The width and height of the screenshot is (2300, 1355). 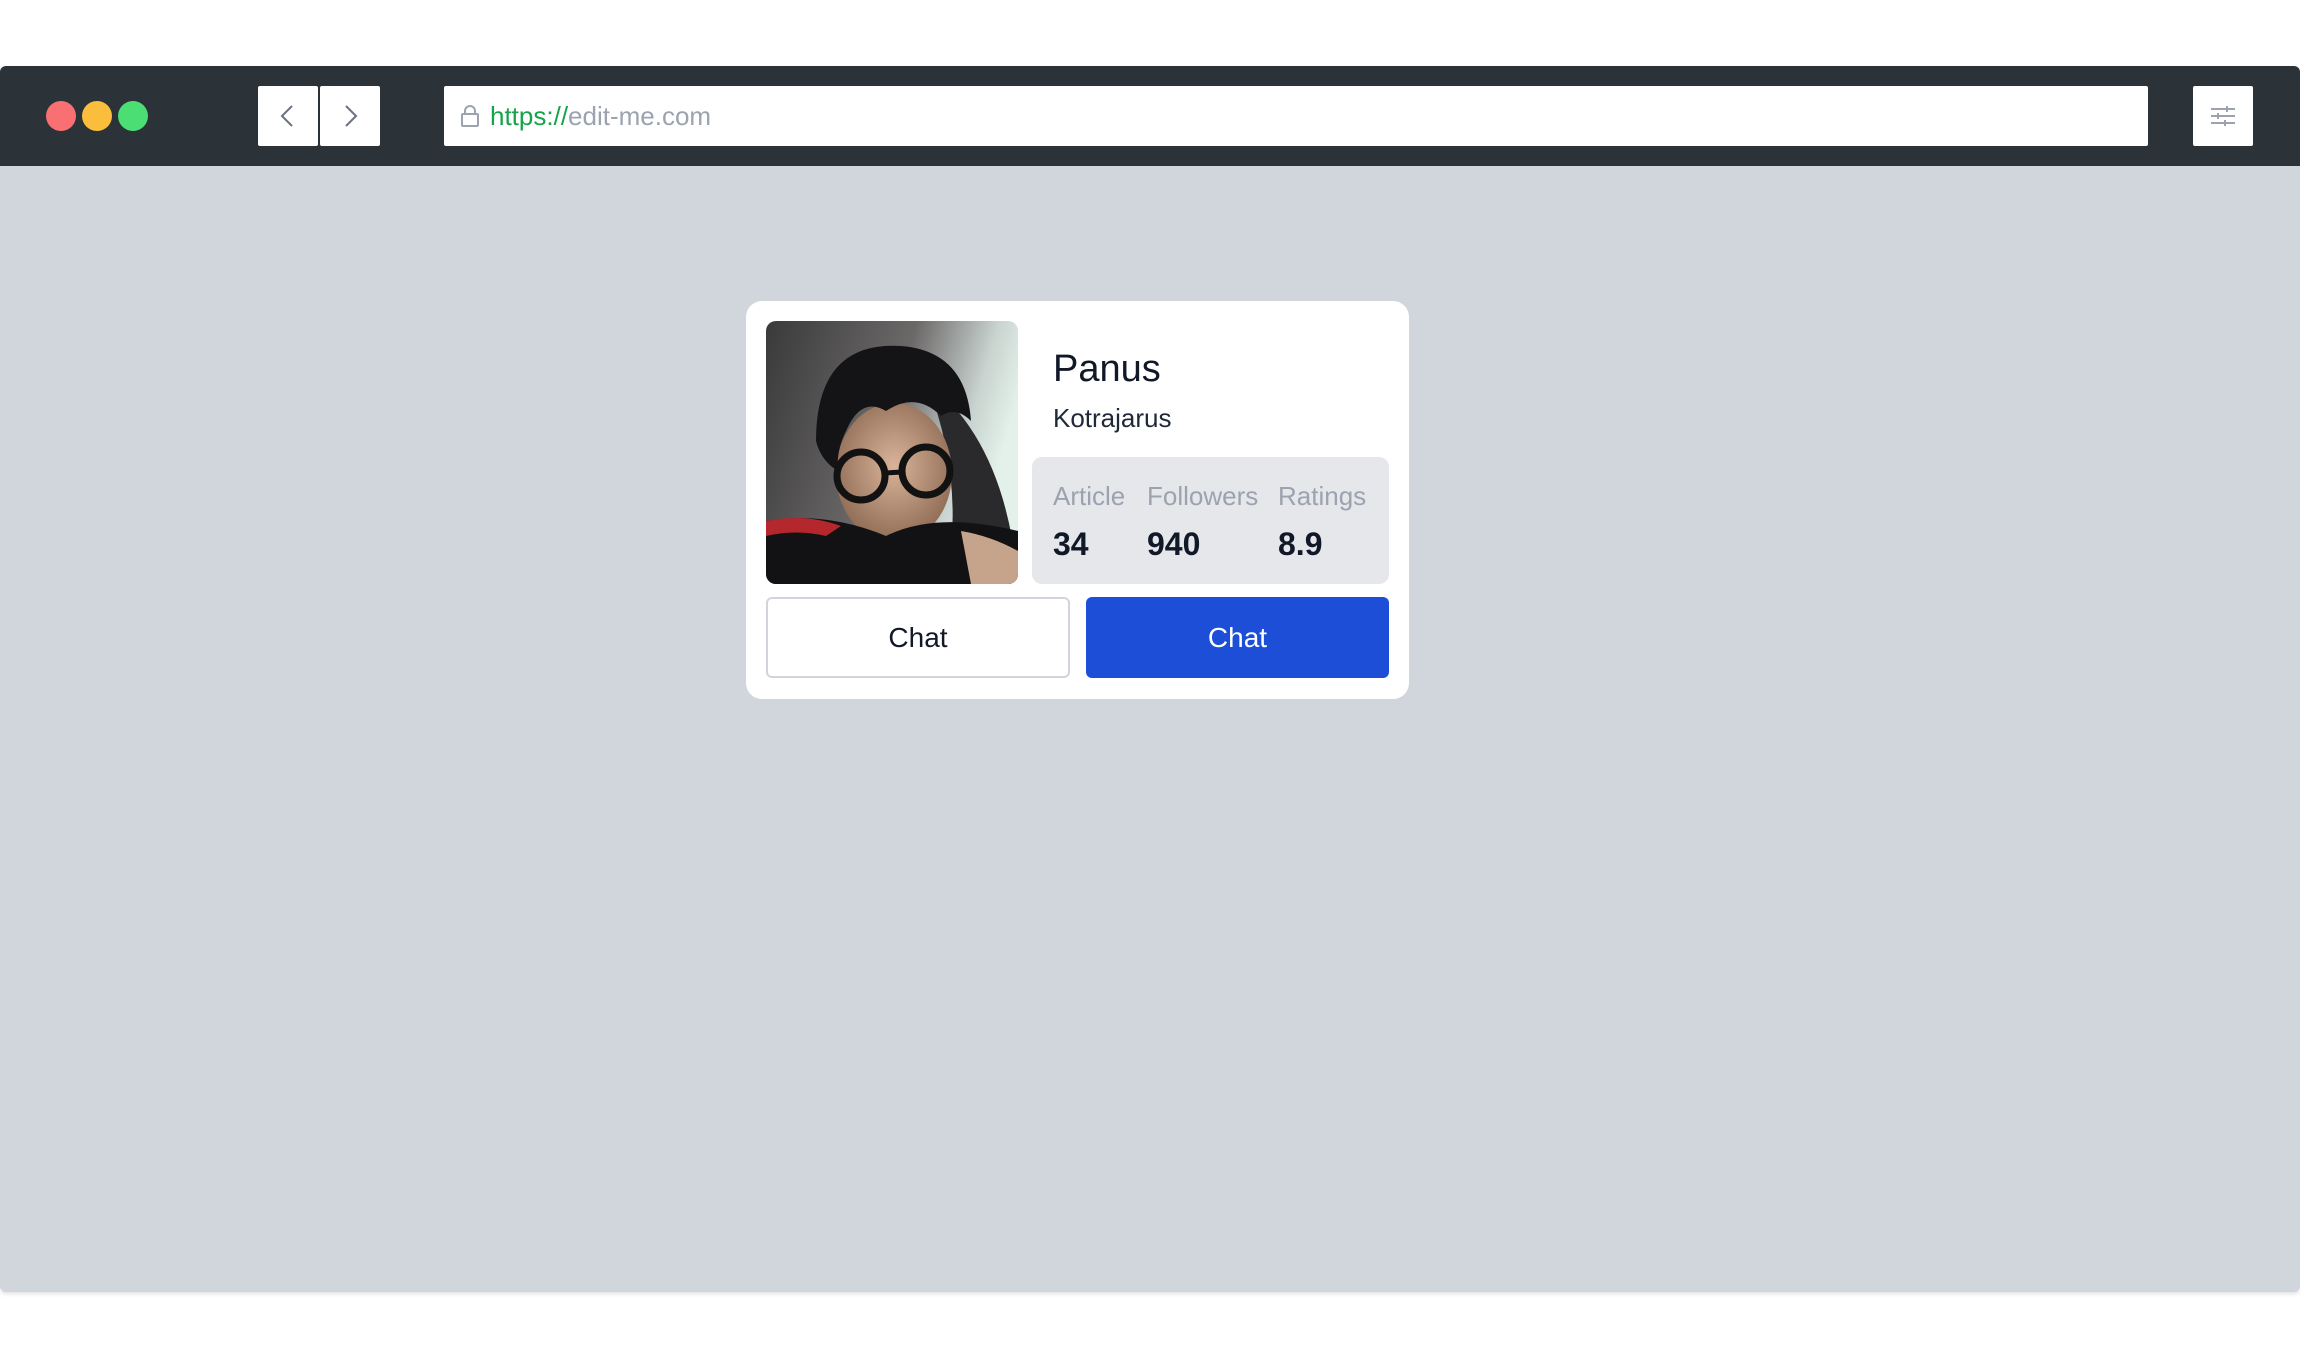 What do you see at coordinates (1089, 496) in the screenshot?
I see `stat-label: Article` at bounding box center [1089, 496].